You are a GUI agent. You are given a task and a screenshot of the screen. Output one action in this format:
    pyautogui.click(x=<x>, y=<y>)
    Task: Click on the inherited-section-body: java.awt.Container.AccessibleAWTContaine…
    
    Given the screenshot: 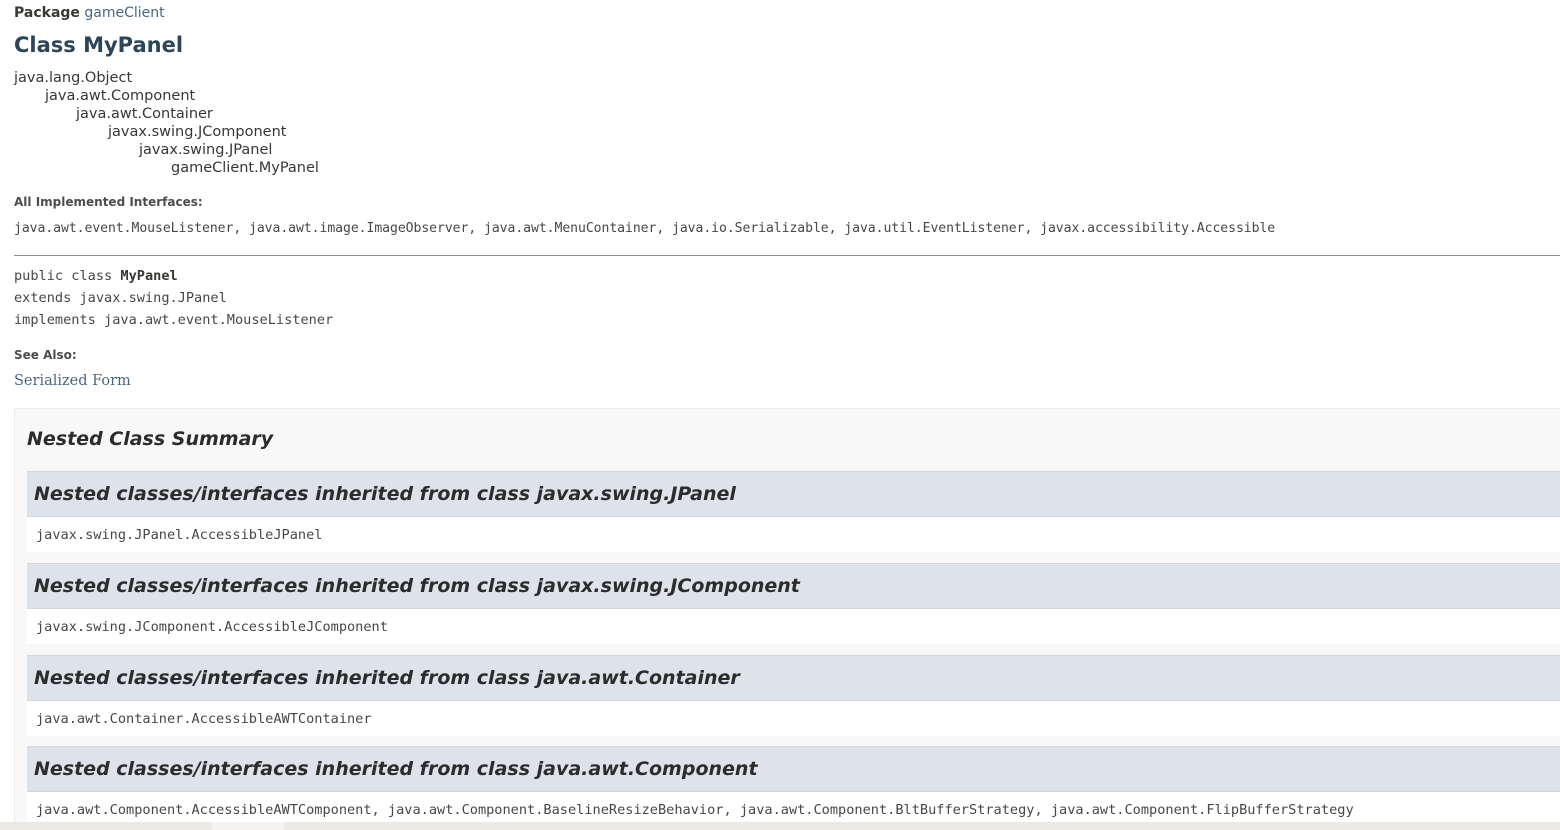 What is the action you would take?
    pyautogui.click(x=793, y=718)
    